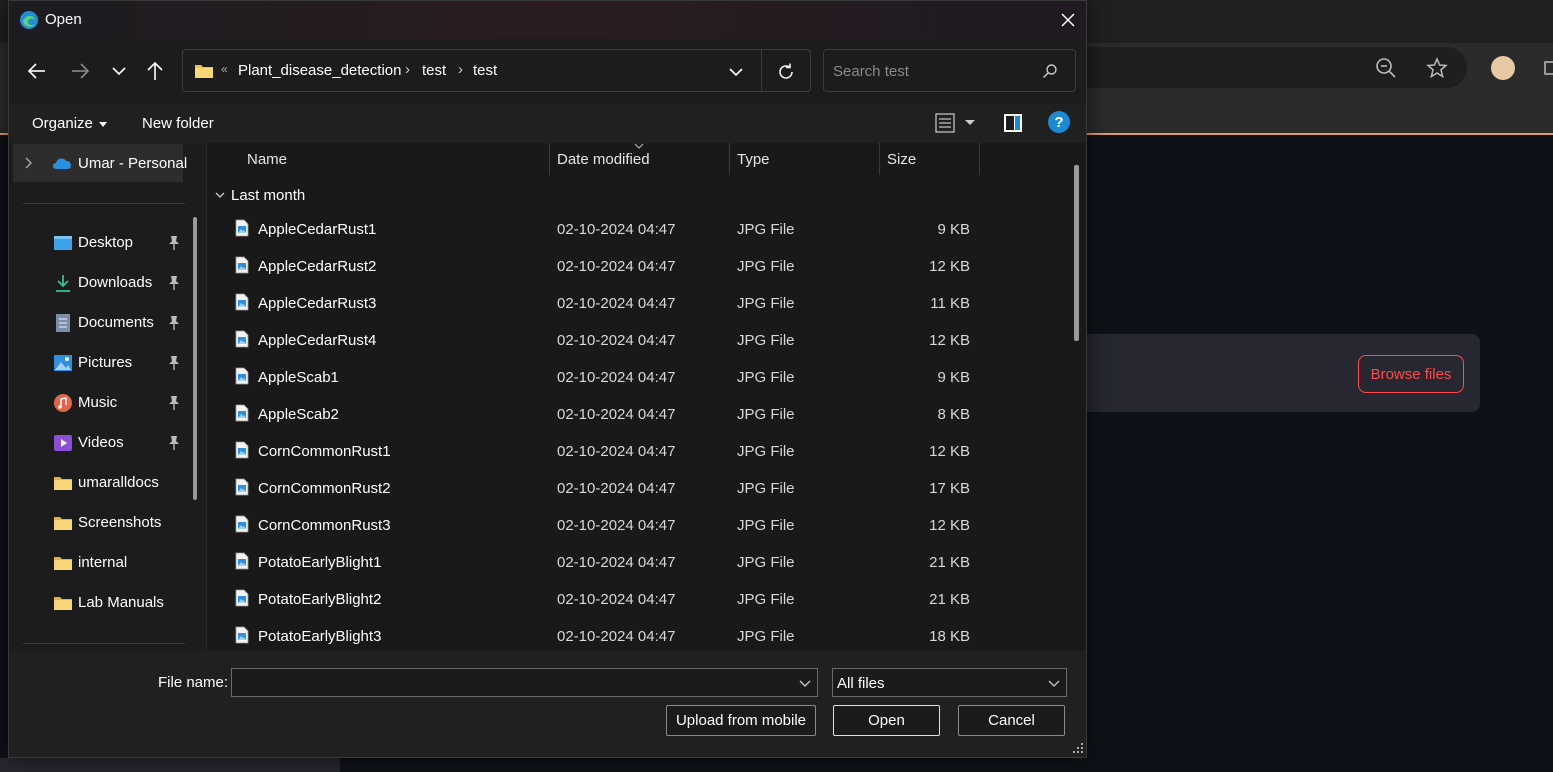 This screenshot has width=1553, height=772. Describe the element at coordinates (949, 488) in the screenshot. I see `file-size: 17 KB` at that location.